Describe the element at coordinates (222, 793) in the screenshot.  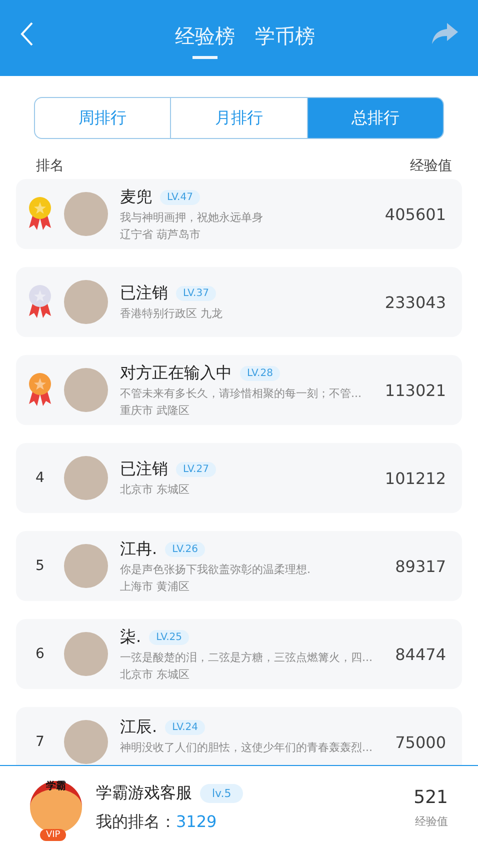
I see `level-badge: lv.5` at that location.